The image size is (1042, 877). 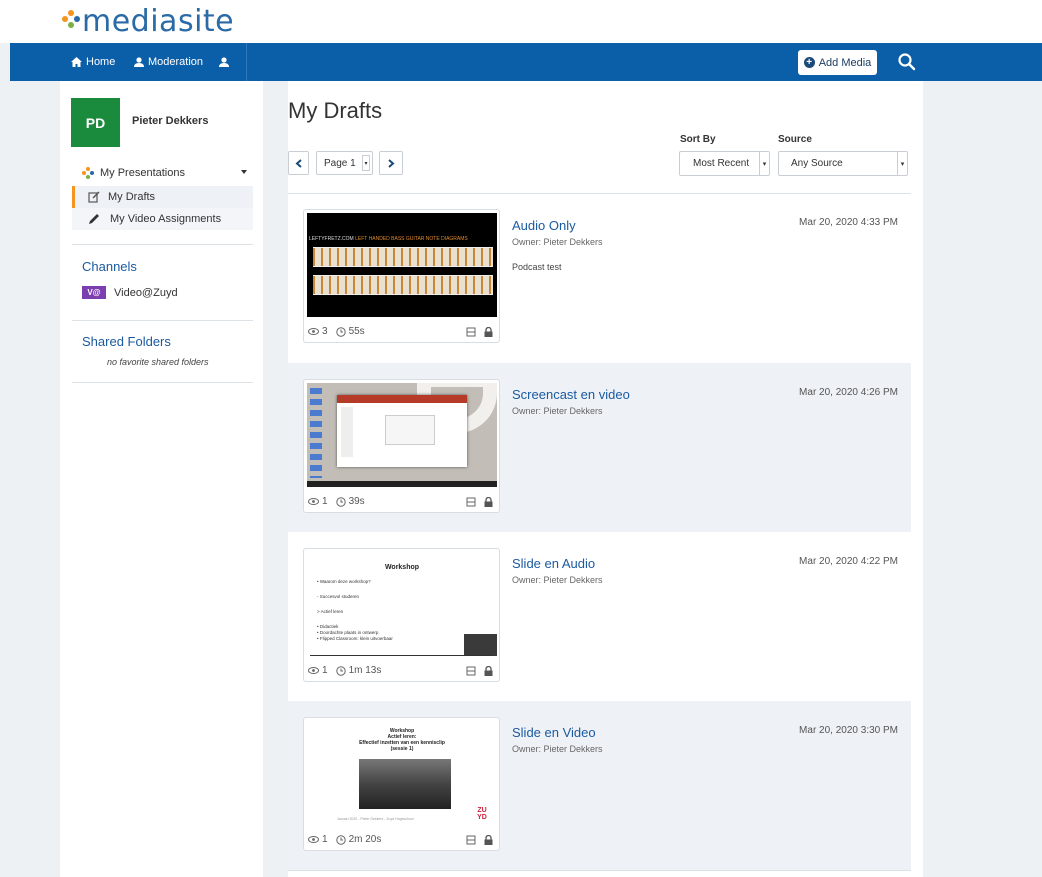 What do you see at coordinates (89, 173) in the screenshot?
I see `presentations-icon` at bounding box center [89, 173].